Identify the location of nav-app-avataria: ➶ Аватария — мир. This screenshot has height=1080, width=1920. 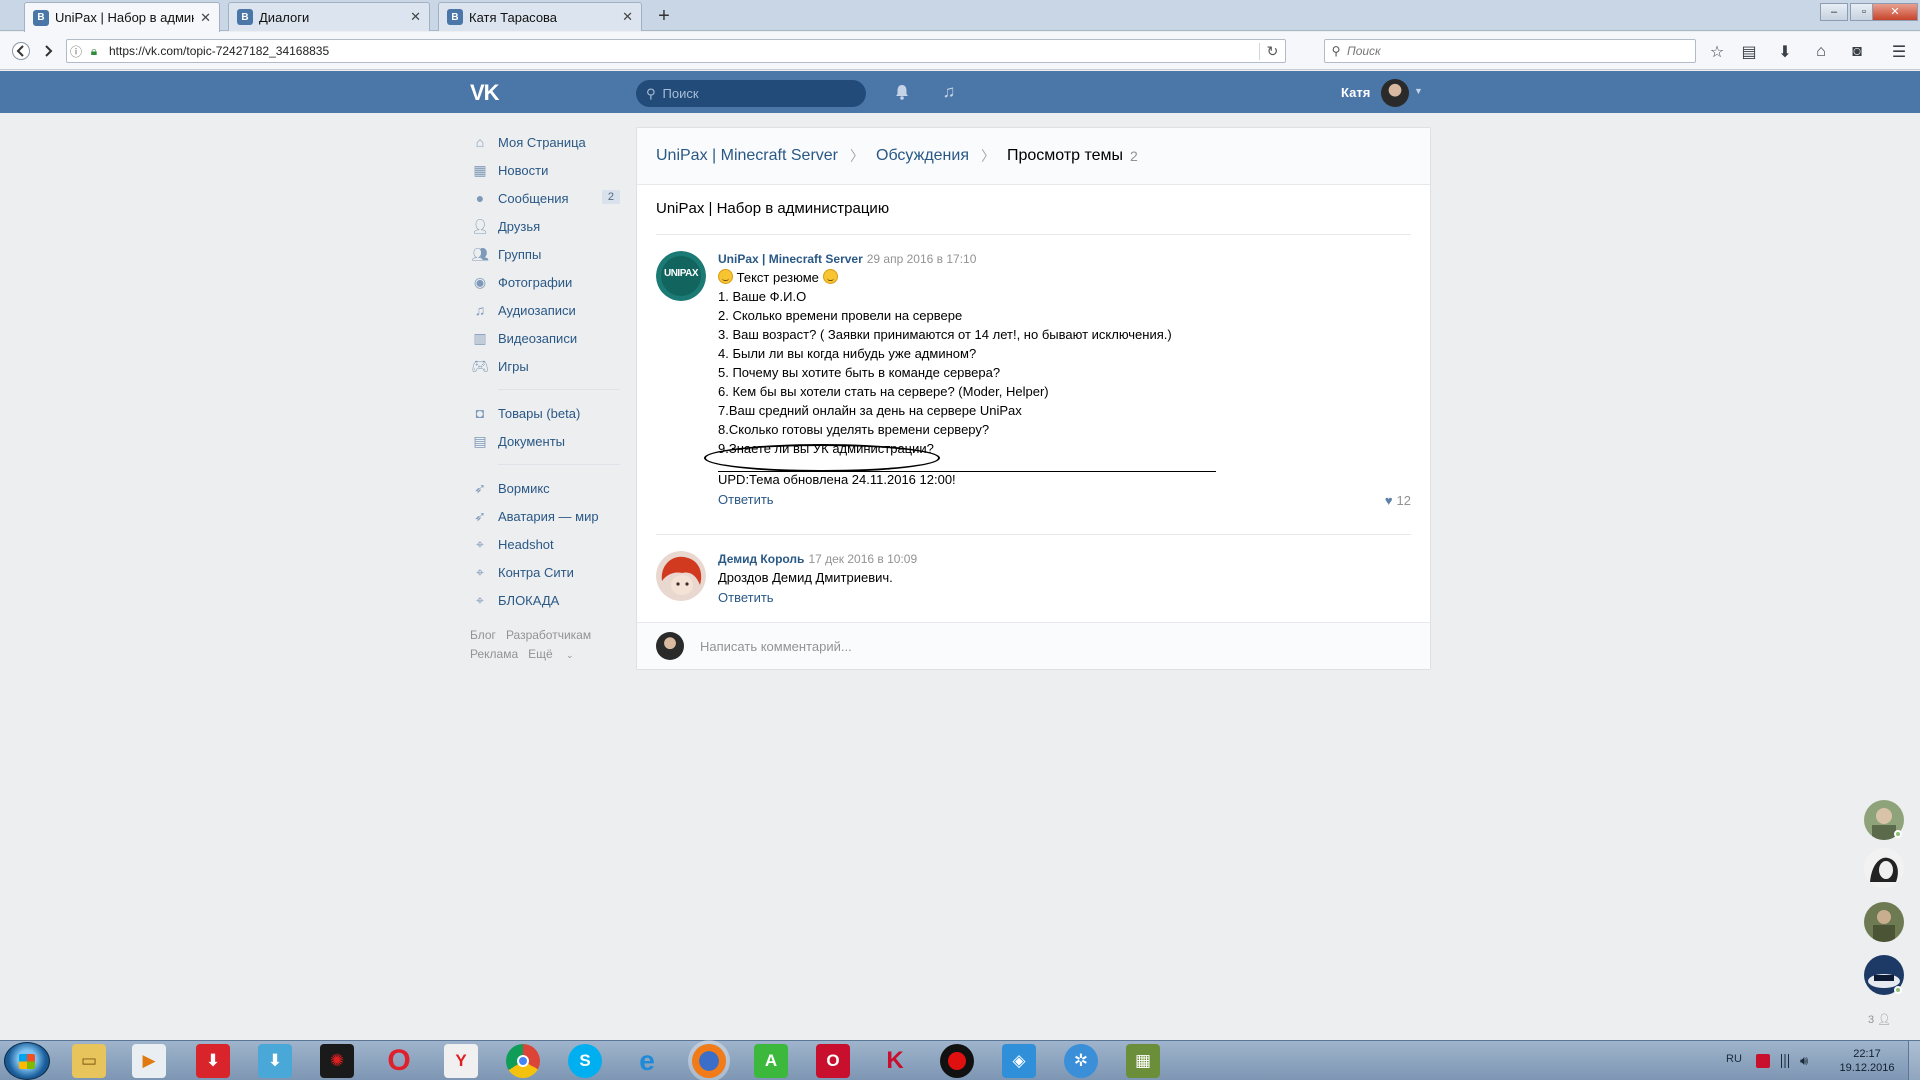
(545, 516).